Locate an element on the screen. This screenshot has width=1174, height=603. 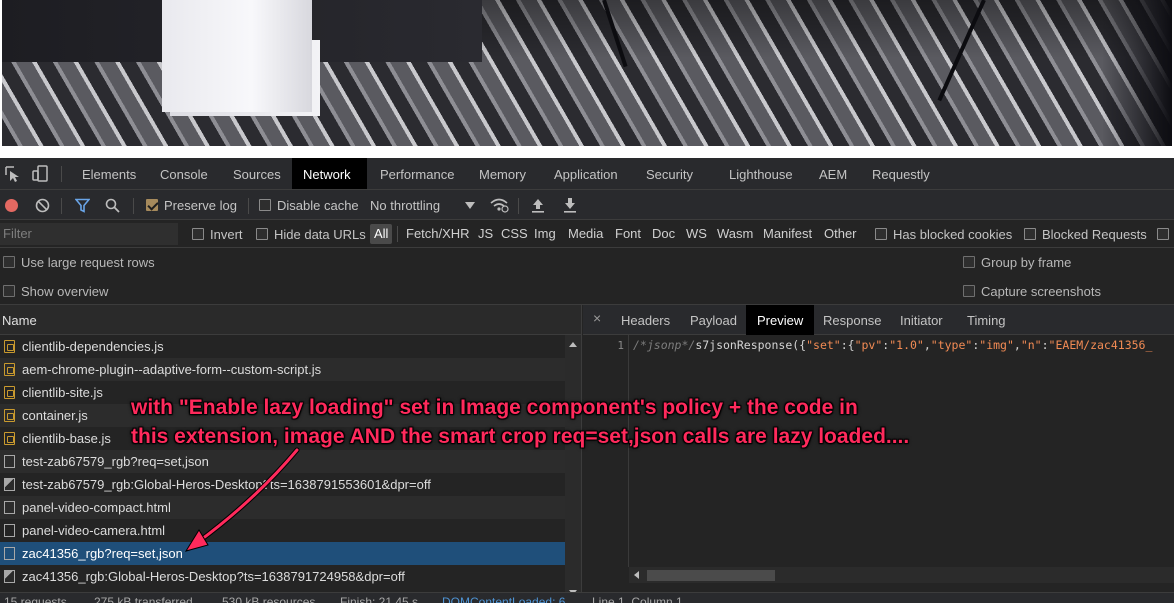
chevron-down-icon is located at coordinates (470, 205).